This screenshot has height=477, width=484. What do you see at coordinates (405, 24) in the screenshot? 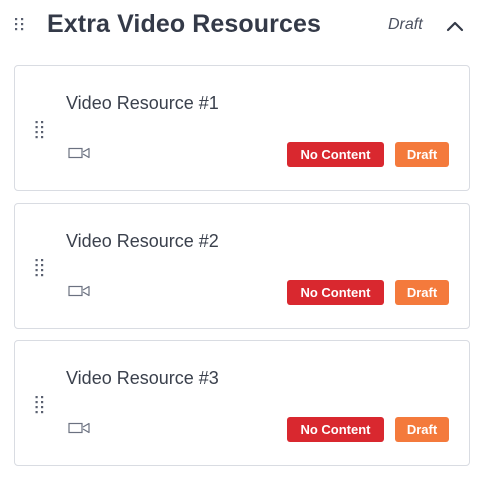
I see `section-status-label: Draft` at bounding box center [405, 24].